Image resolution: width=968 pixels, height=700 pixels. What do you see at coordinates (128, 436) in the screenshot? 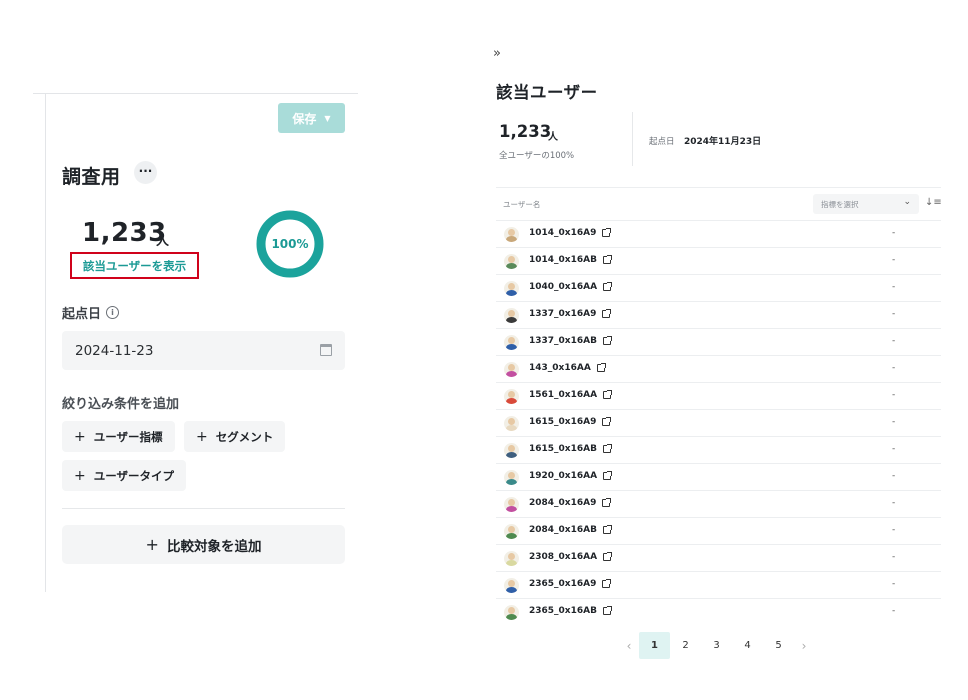
I see `add-user-metric-label: ユーザー指標` at bounding box center [128, 436].